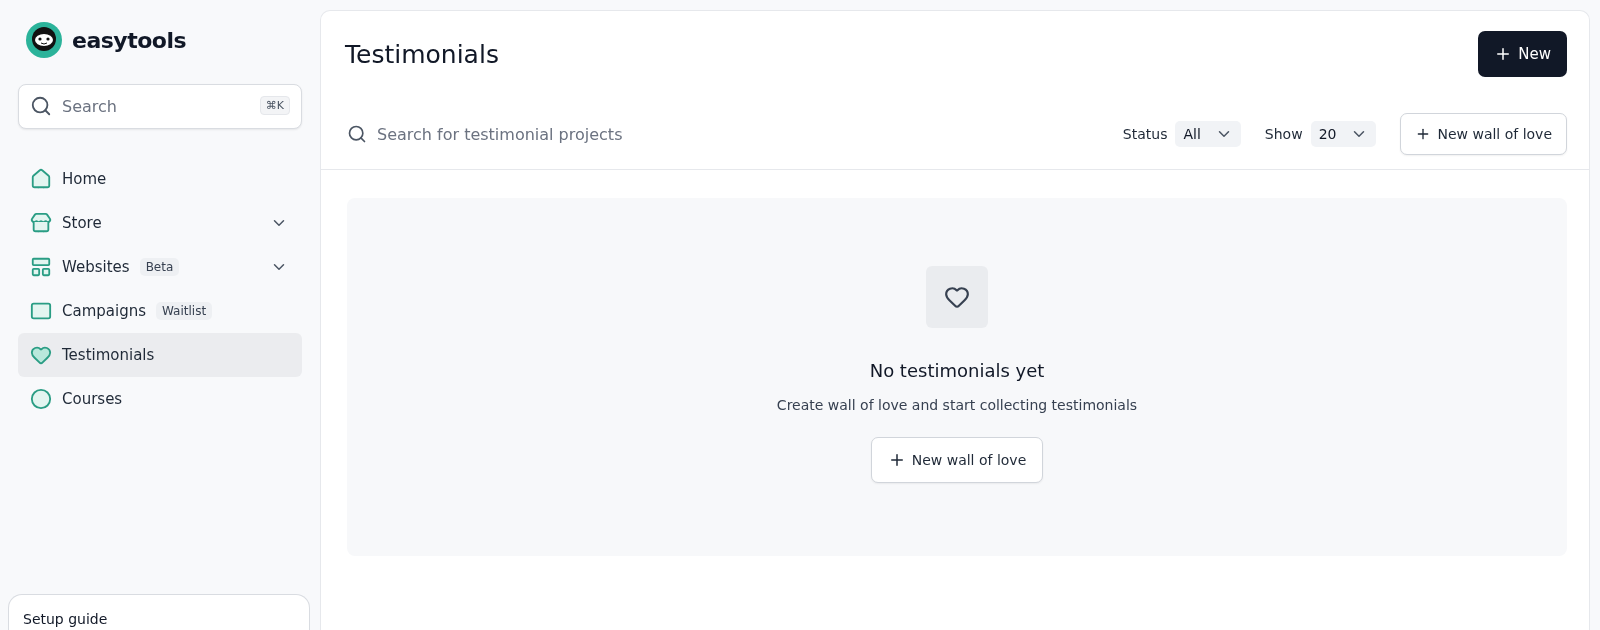  I want to click on setup-guide-title: Setup guide, so click(66, 619).